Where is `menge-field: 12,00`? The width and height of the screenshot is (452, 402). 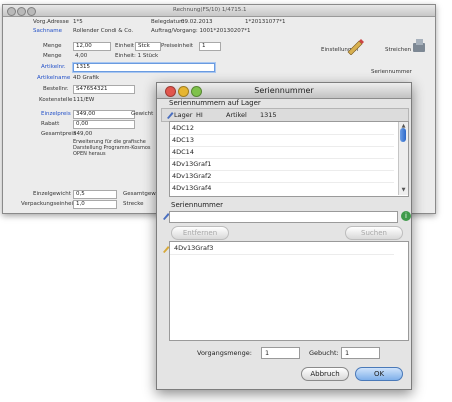
menge-field: 12,00 is located at coordinates (92, 46).